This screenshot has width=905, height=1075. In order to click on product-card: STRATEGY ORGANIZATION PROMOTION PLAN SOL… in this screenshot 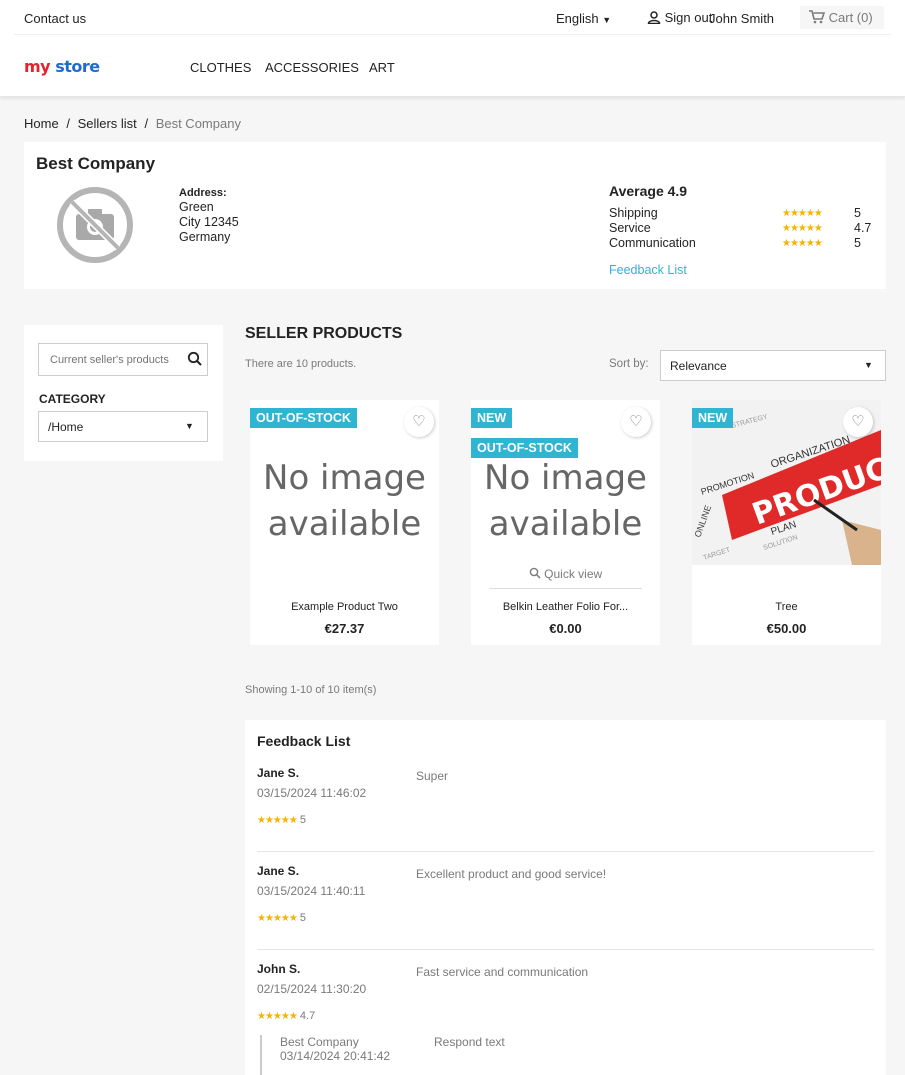, I will do `click(786, 522)`.